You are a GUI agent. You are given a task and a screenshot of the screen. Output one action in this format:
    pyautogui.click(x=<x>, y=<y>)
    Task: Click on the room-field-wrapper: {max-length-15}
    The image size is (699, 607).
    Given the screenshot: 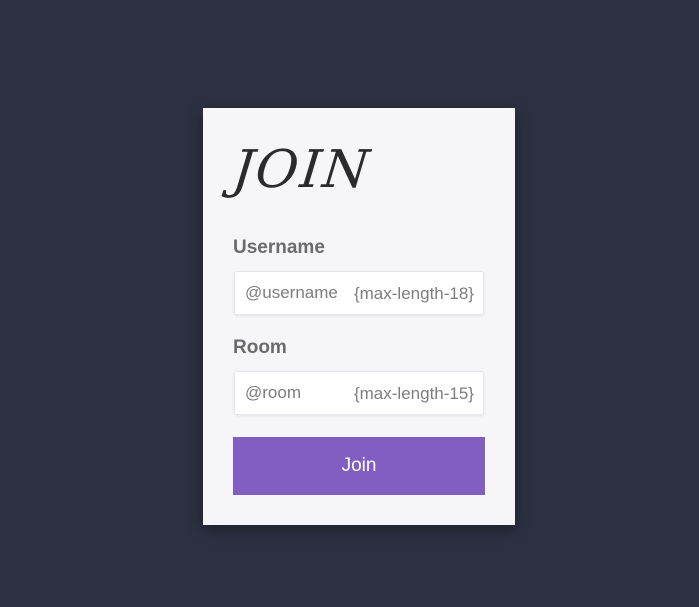 What is the action you would take?
    pyautogui.click(x=359, y=393)
    